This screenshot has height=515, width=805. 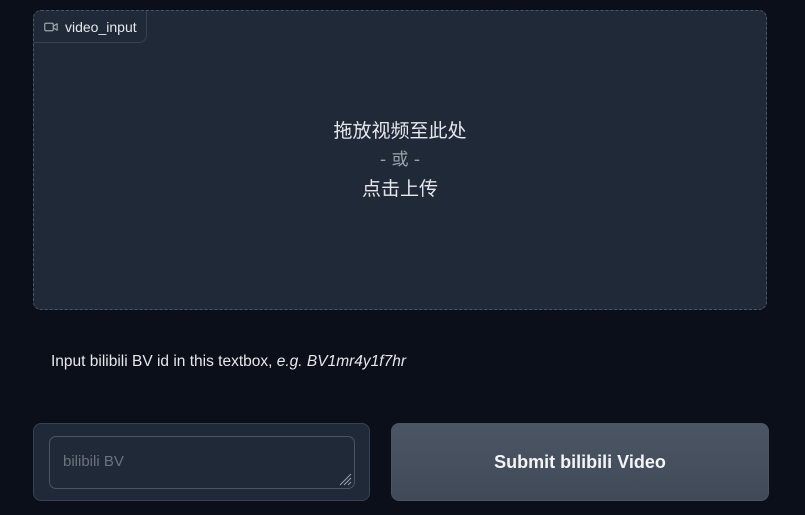 I want to click on submit-button: Submit bilibili Video, so click(x=580, y=462).